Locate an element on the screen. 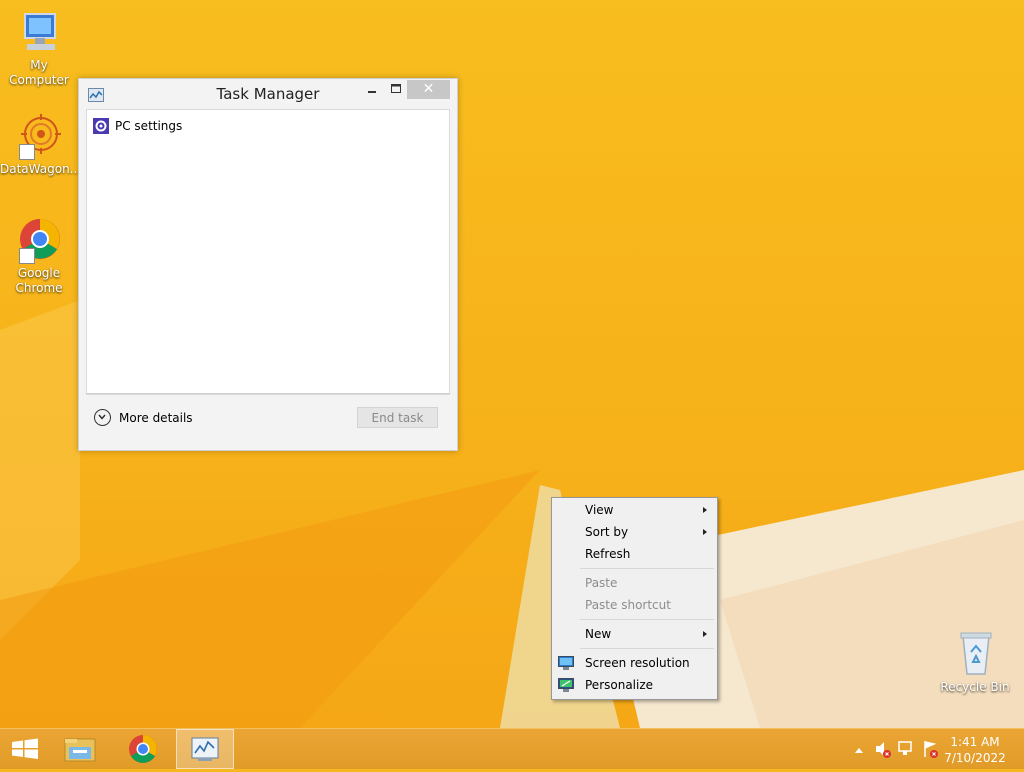 This screenshot has width=1024, height=772. google-chrome-desktop-icon: Google Chrome is located at coordinates (39, 256).